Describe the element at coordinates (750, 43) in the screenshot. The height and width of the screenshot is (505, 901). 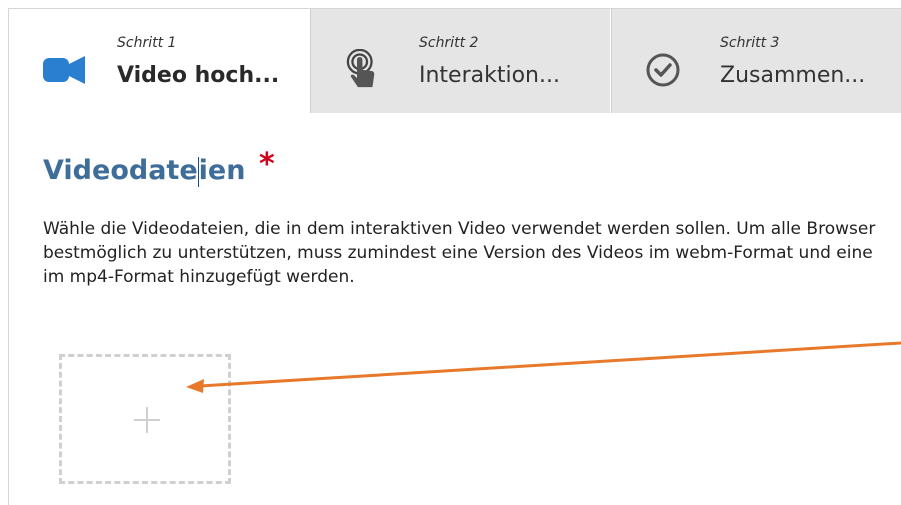
I see `tab-step-label: Schritt 3` at that location.